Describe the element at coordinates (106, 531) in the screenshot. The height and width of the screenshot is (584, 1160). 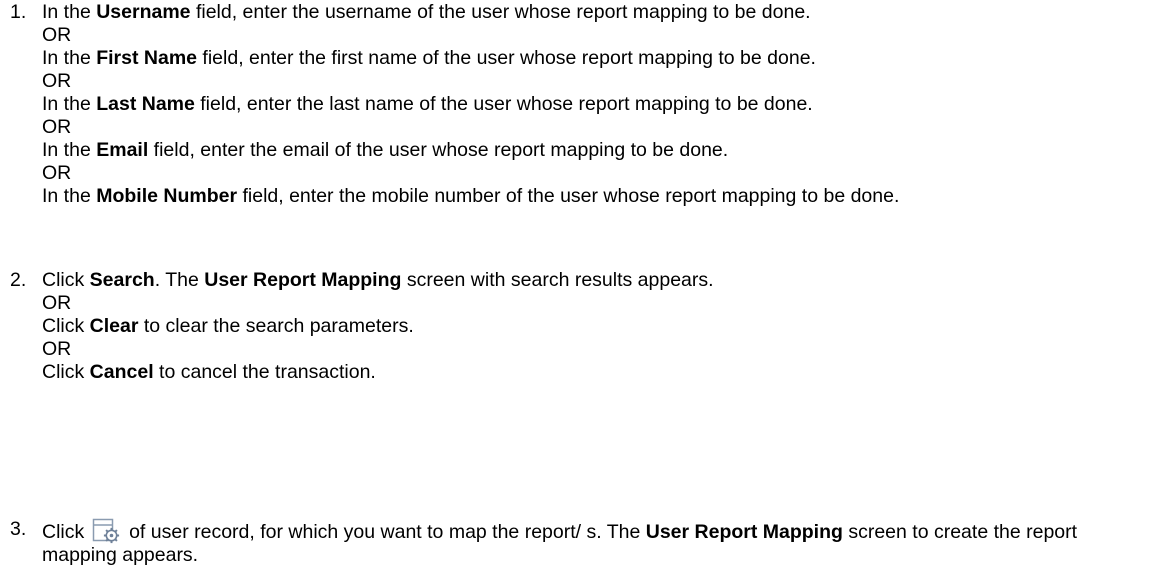
I see `report-mapping-settings-icon` at that location.